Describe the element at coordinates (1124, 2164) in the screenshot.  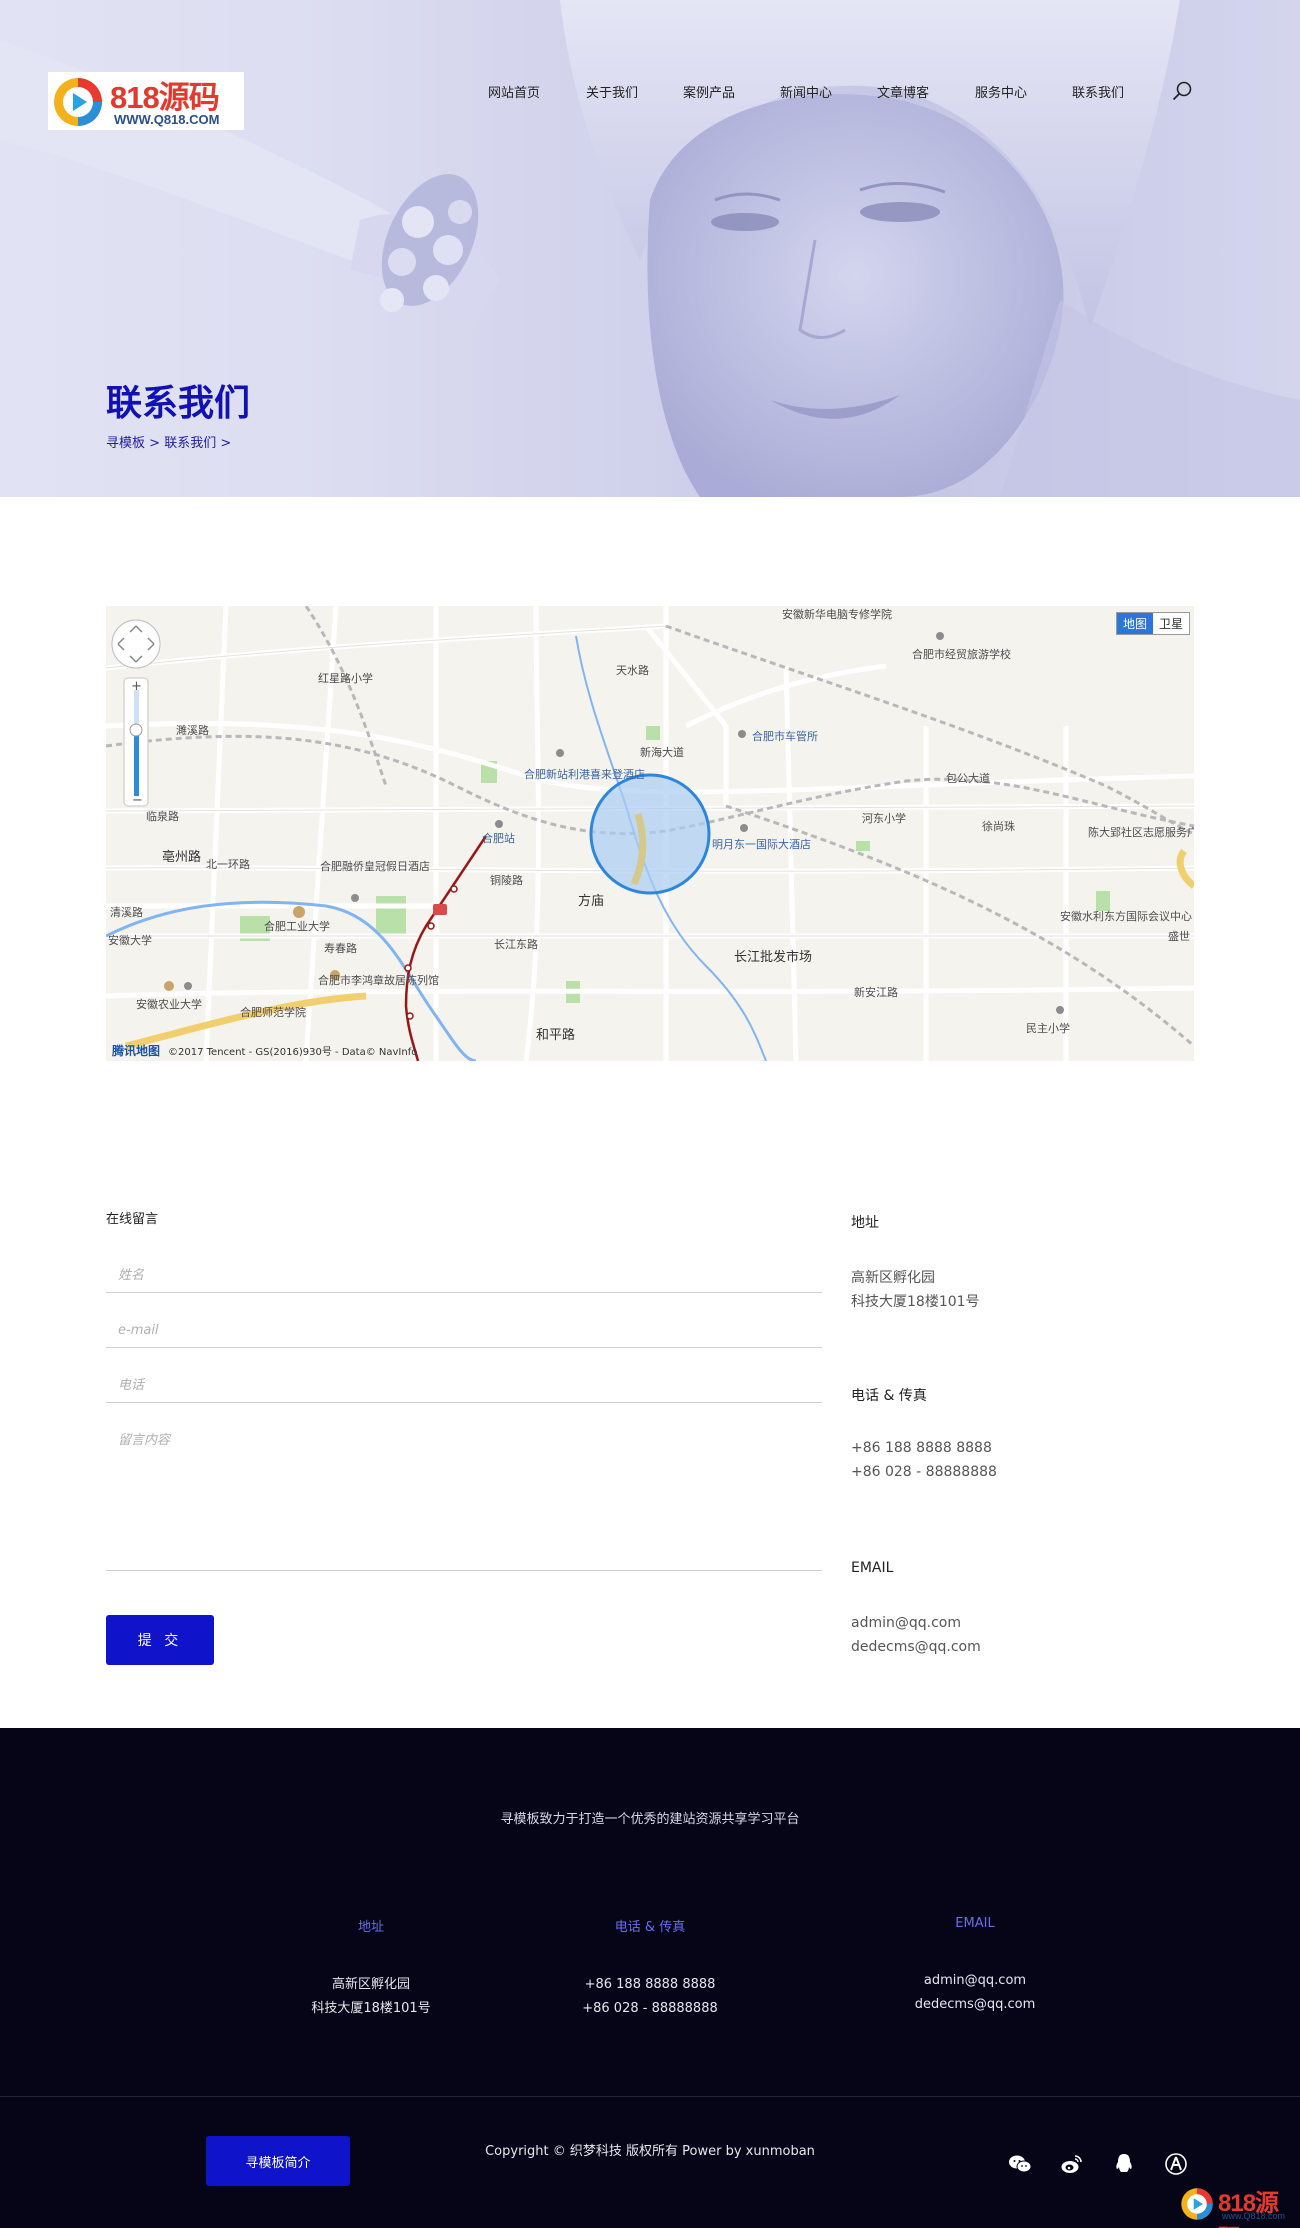
I see `qq-icon` at that location.